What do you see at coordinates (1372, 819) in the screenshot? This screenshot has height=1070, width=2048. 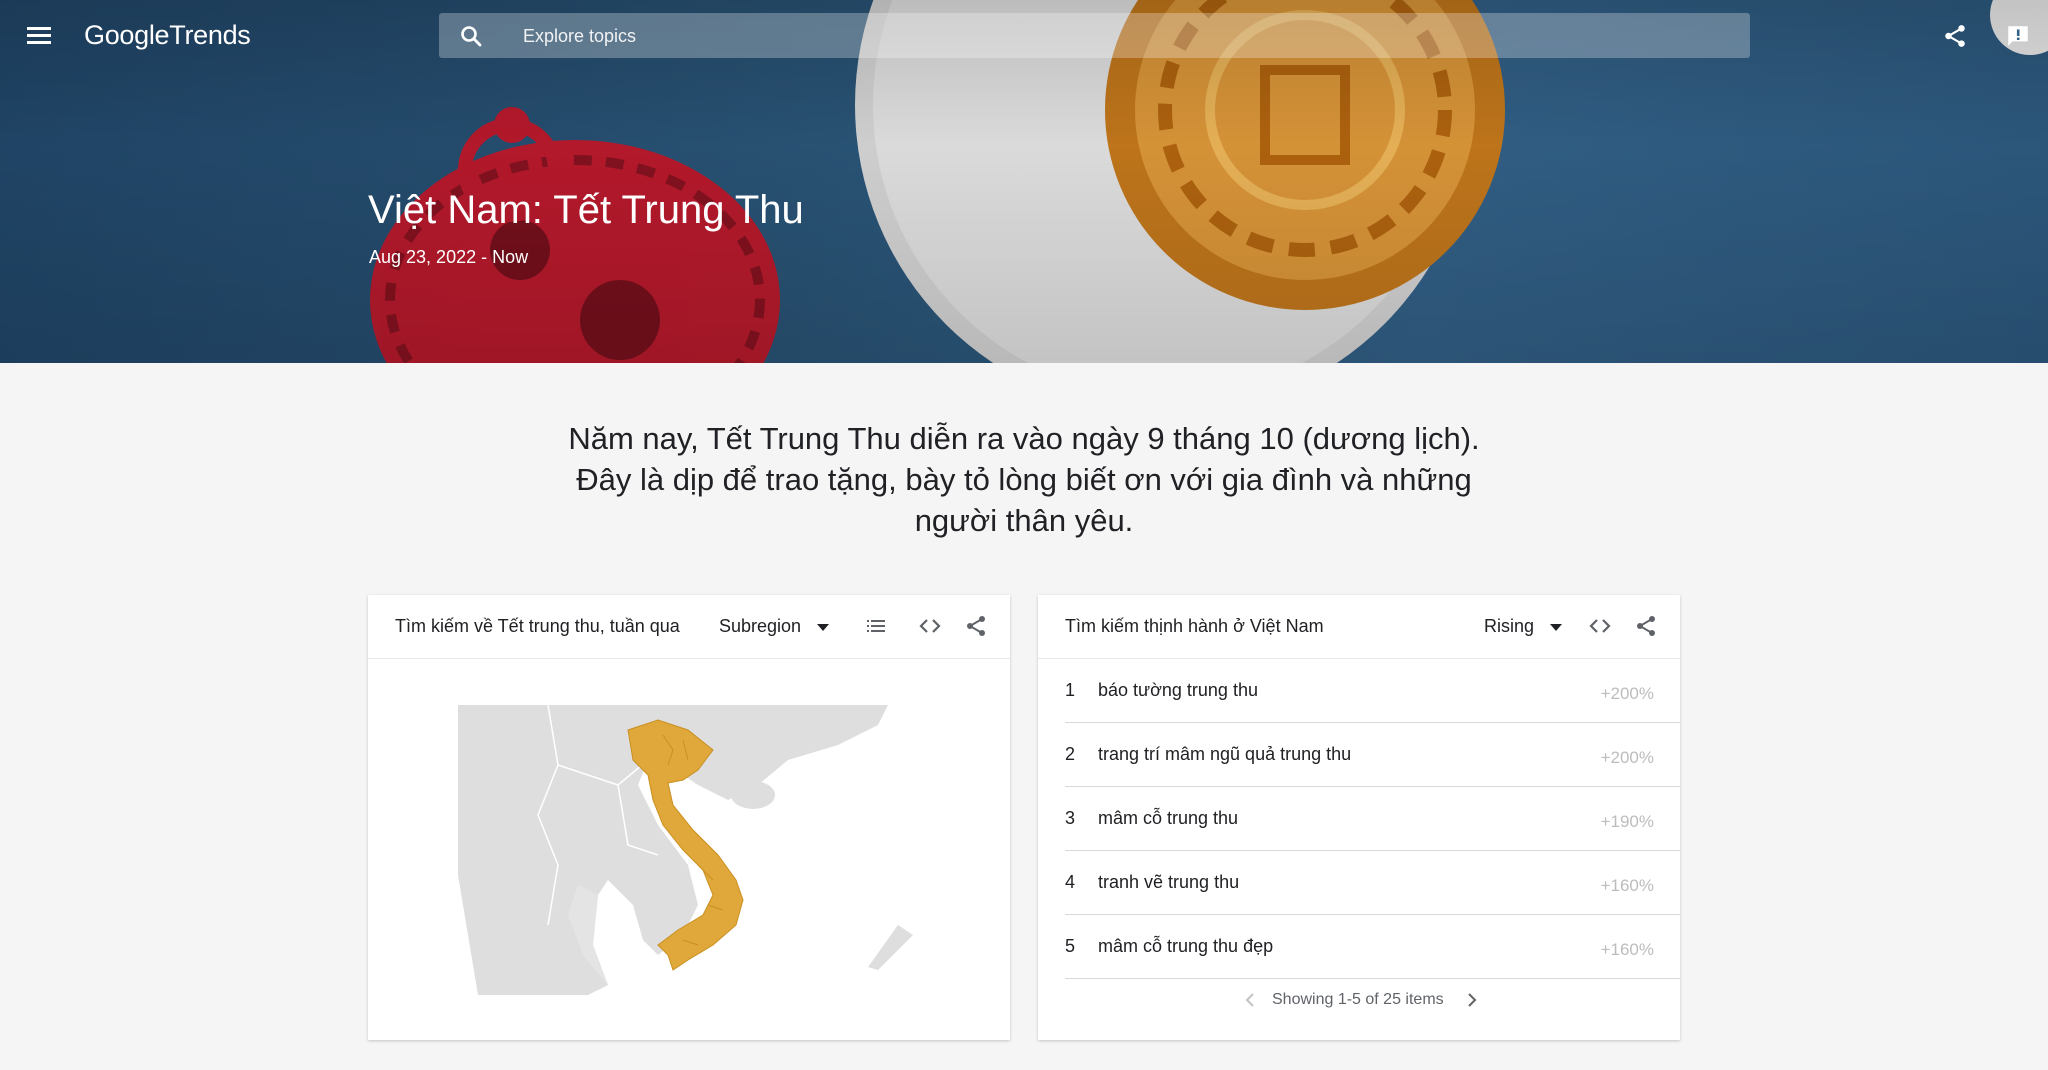 I see `trending-row: 3 mâm cỗ trung thu +190%` at bounding box center [1372, 819].